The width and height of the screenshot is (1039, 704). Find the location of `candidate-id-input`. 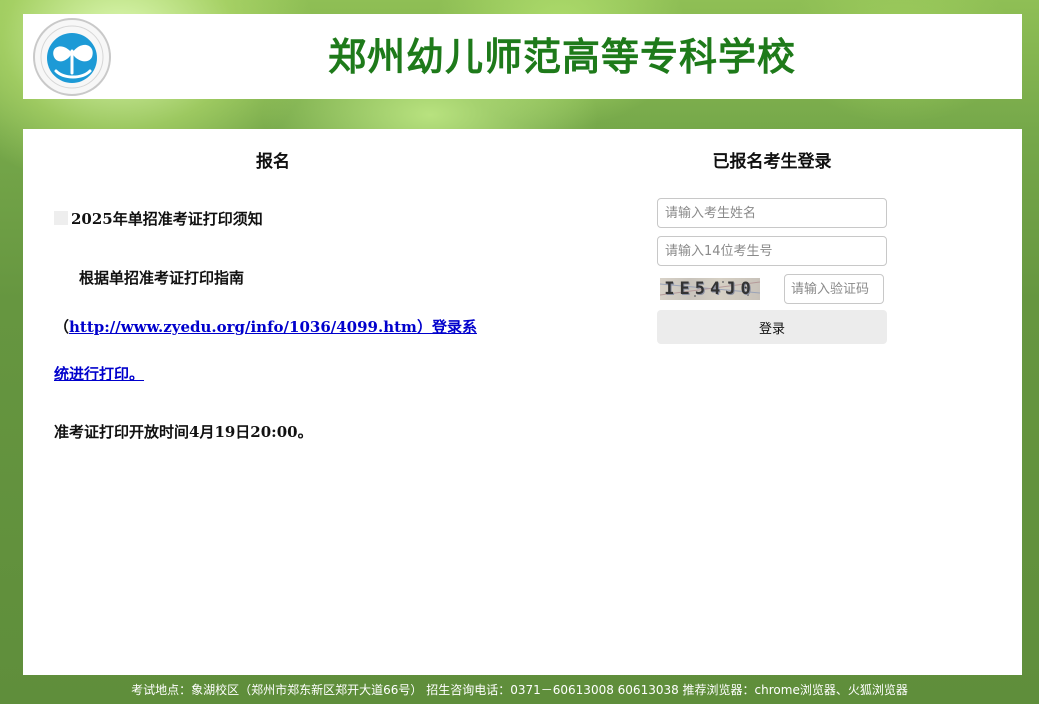

candidate-id-input is located at coordinates (772, 251).